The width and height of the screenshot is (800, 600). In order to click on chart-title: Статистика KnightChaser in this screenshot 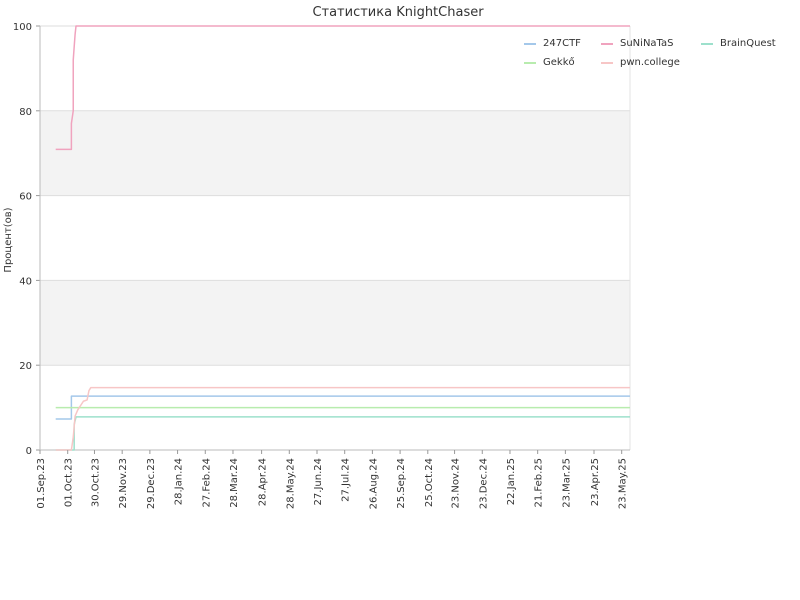, I will do `click(398, 12)`.